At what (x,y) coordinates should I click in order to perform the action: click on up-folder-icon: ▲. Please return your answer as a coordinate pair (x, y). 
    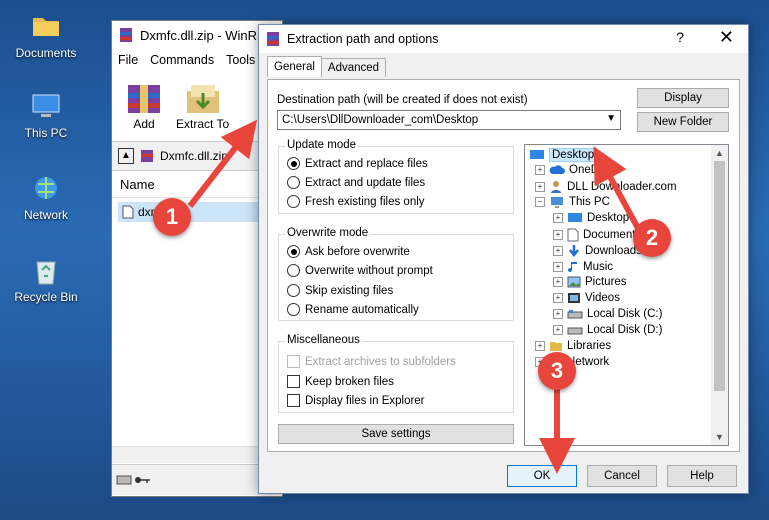
    Looking at the image, I should click on (126, 156).